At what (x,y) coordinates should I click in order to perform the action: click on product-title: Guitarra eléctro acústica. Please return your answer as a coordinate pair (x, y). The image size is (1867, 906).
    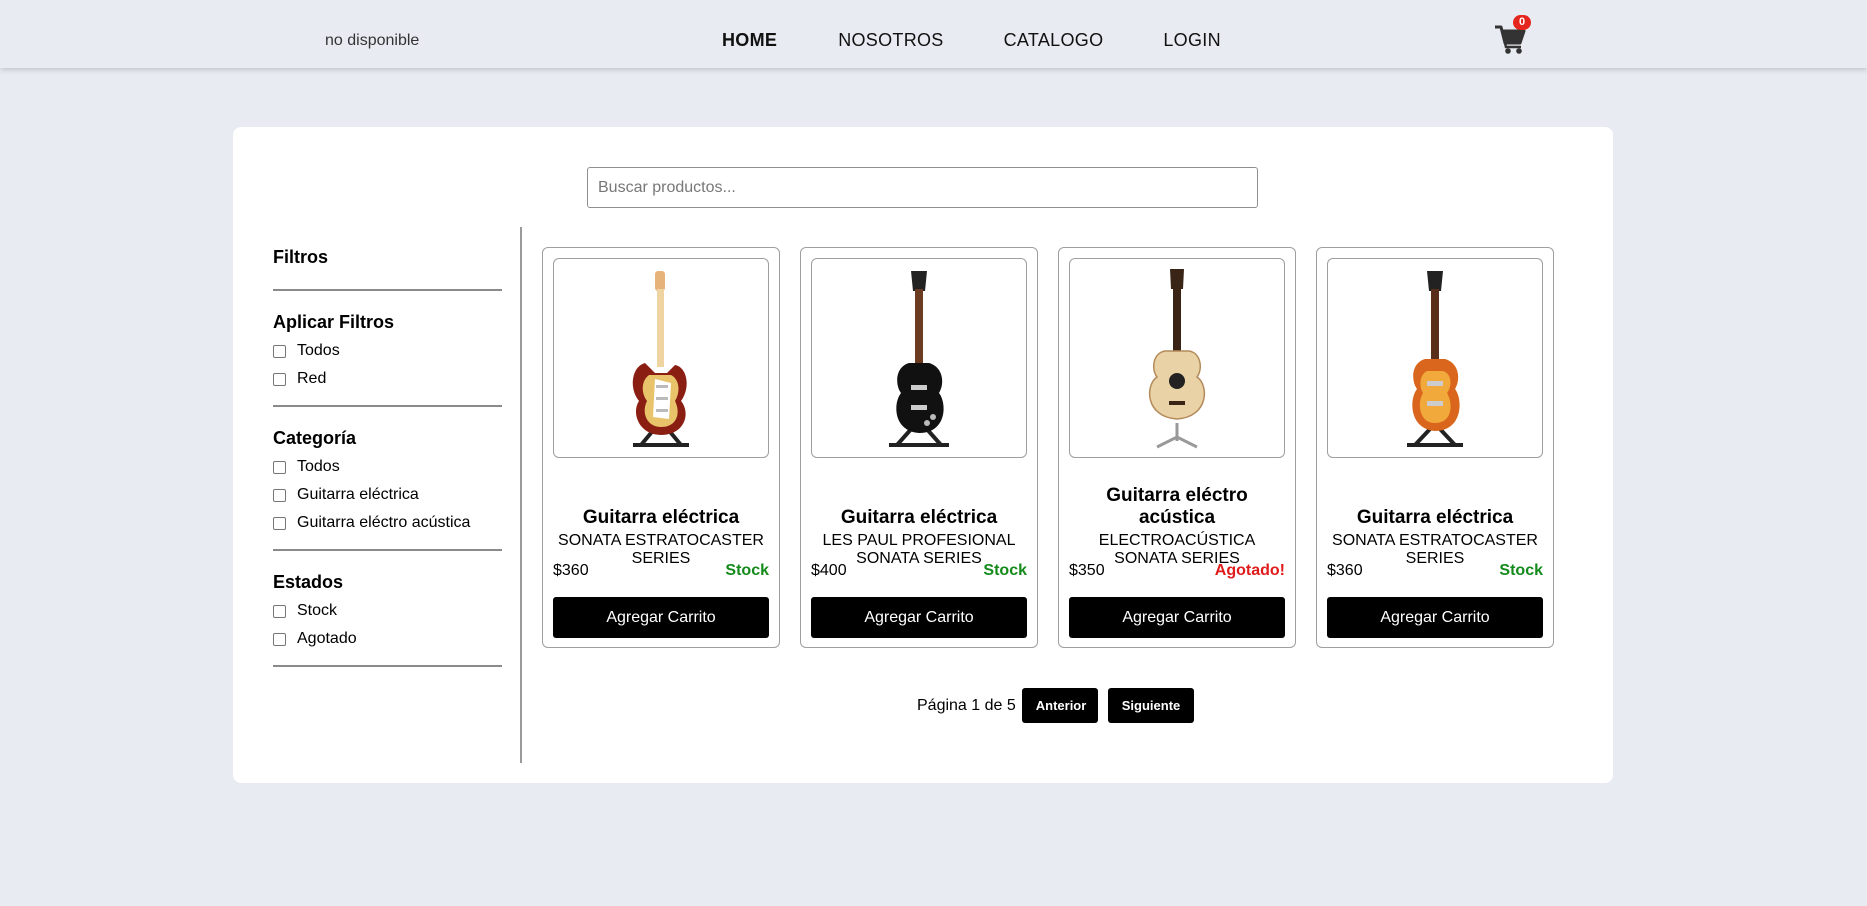
    Looking at the image, I should click on (1177, 506).